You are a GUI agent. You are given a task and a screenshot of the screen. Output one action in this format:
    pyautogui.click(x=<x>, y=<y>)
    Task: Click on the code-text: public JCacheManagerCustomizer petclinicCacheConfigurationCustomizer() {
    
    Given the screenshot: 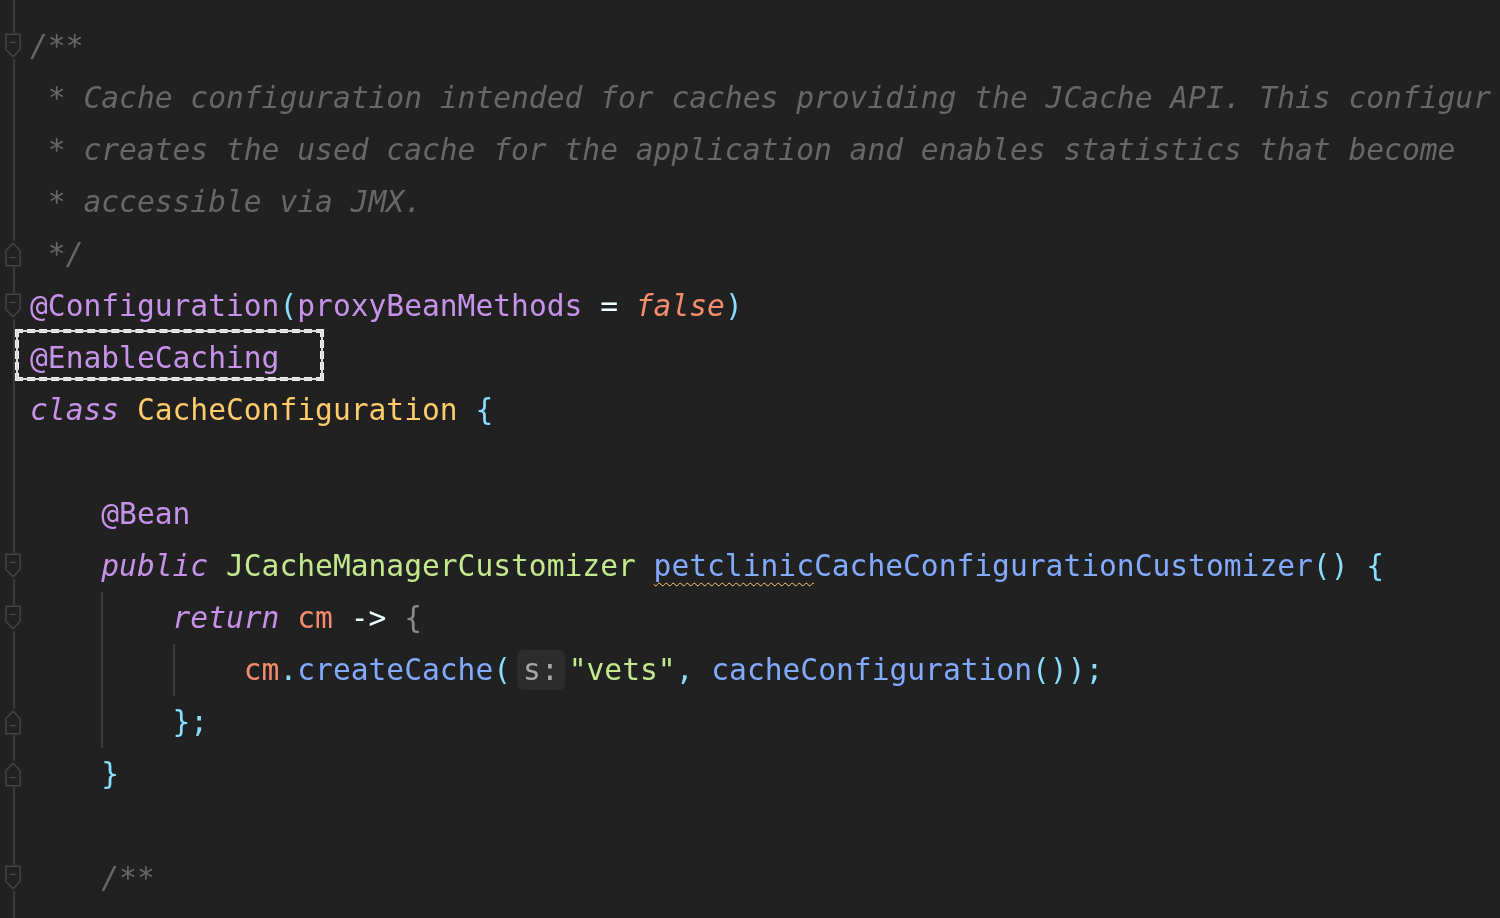 What is the action you would take?
    pyautogui.click(x=743, y=566)
    